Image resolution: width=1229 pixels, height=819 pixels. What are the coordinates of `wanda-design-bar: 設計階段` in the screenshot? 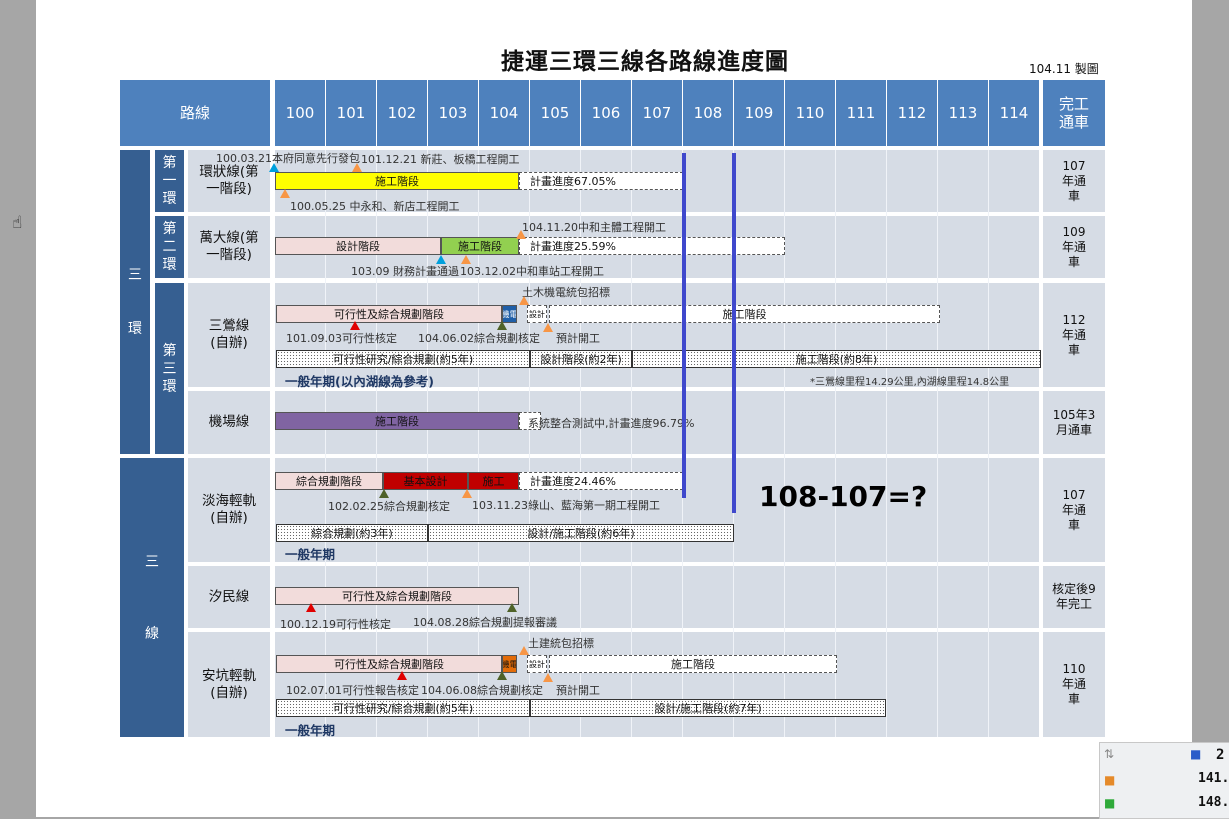 It's located at (358, 246).